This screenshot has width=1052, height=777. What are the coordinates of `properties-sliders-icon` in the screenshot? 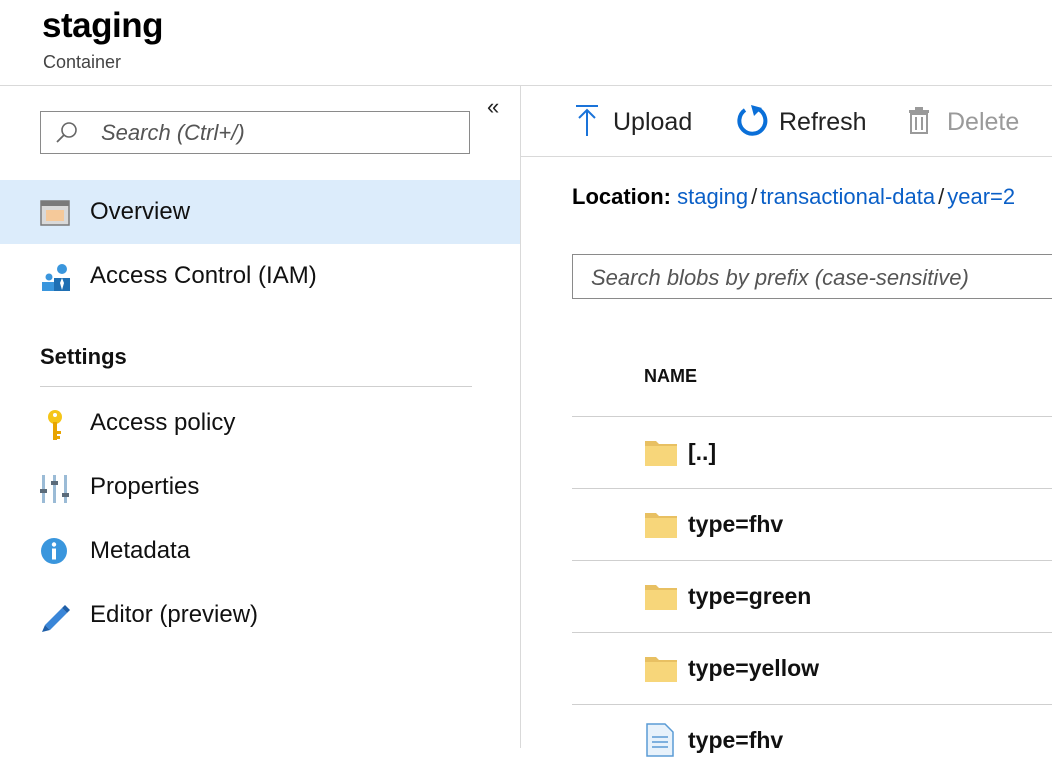 It's located at (55, 488).